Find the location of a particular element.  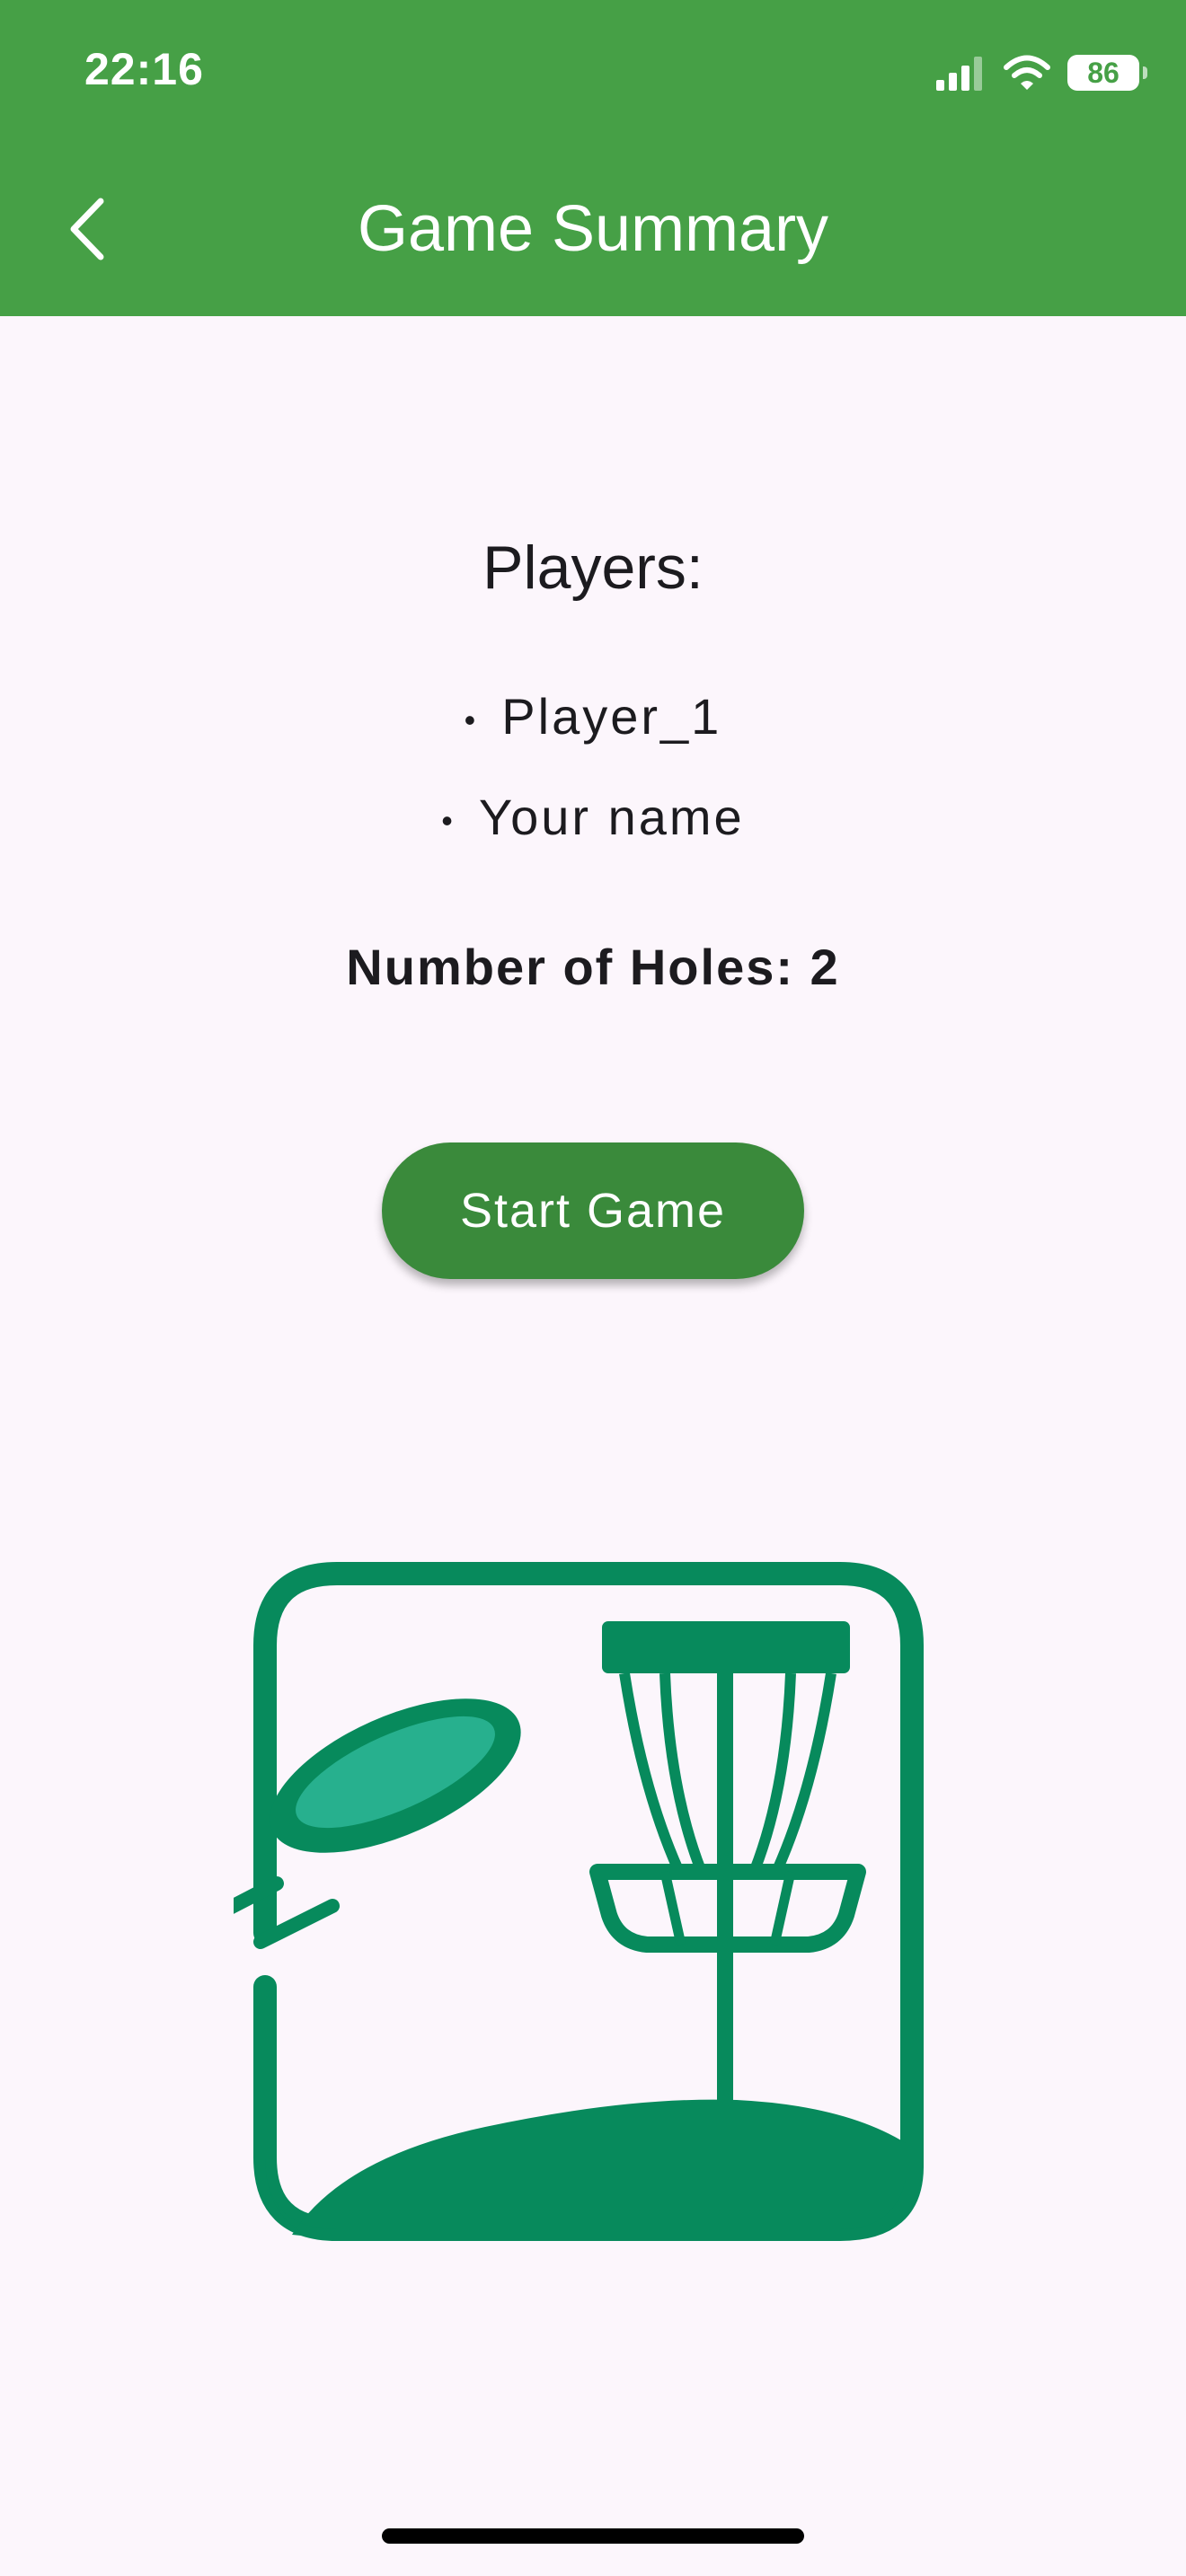

player-list: • Player_1 • Your name is located at coordinates (593, 767).